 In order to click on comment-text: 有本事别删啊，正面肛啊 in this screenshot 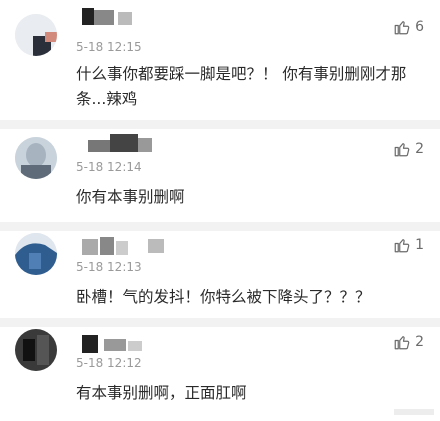, I will do `click(161, 393)`.